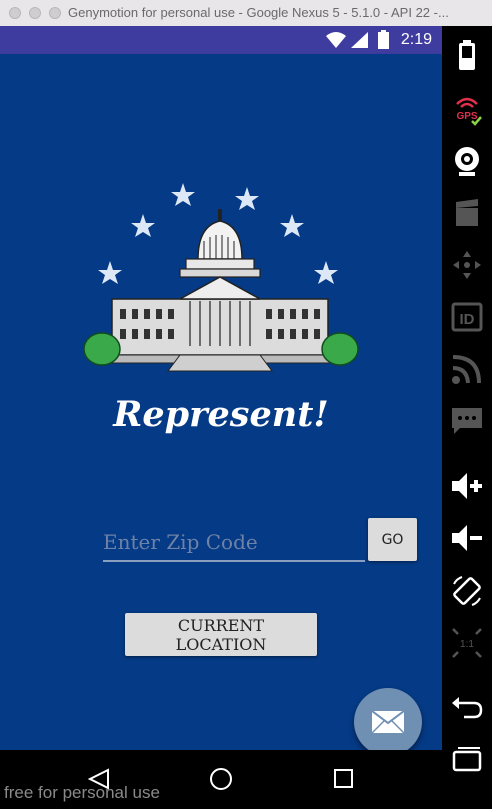 This screenshot has height=809, width=492. I want to click on status-bar: 2:19, so click(221, 40).